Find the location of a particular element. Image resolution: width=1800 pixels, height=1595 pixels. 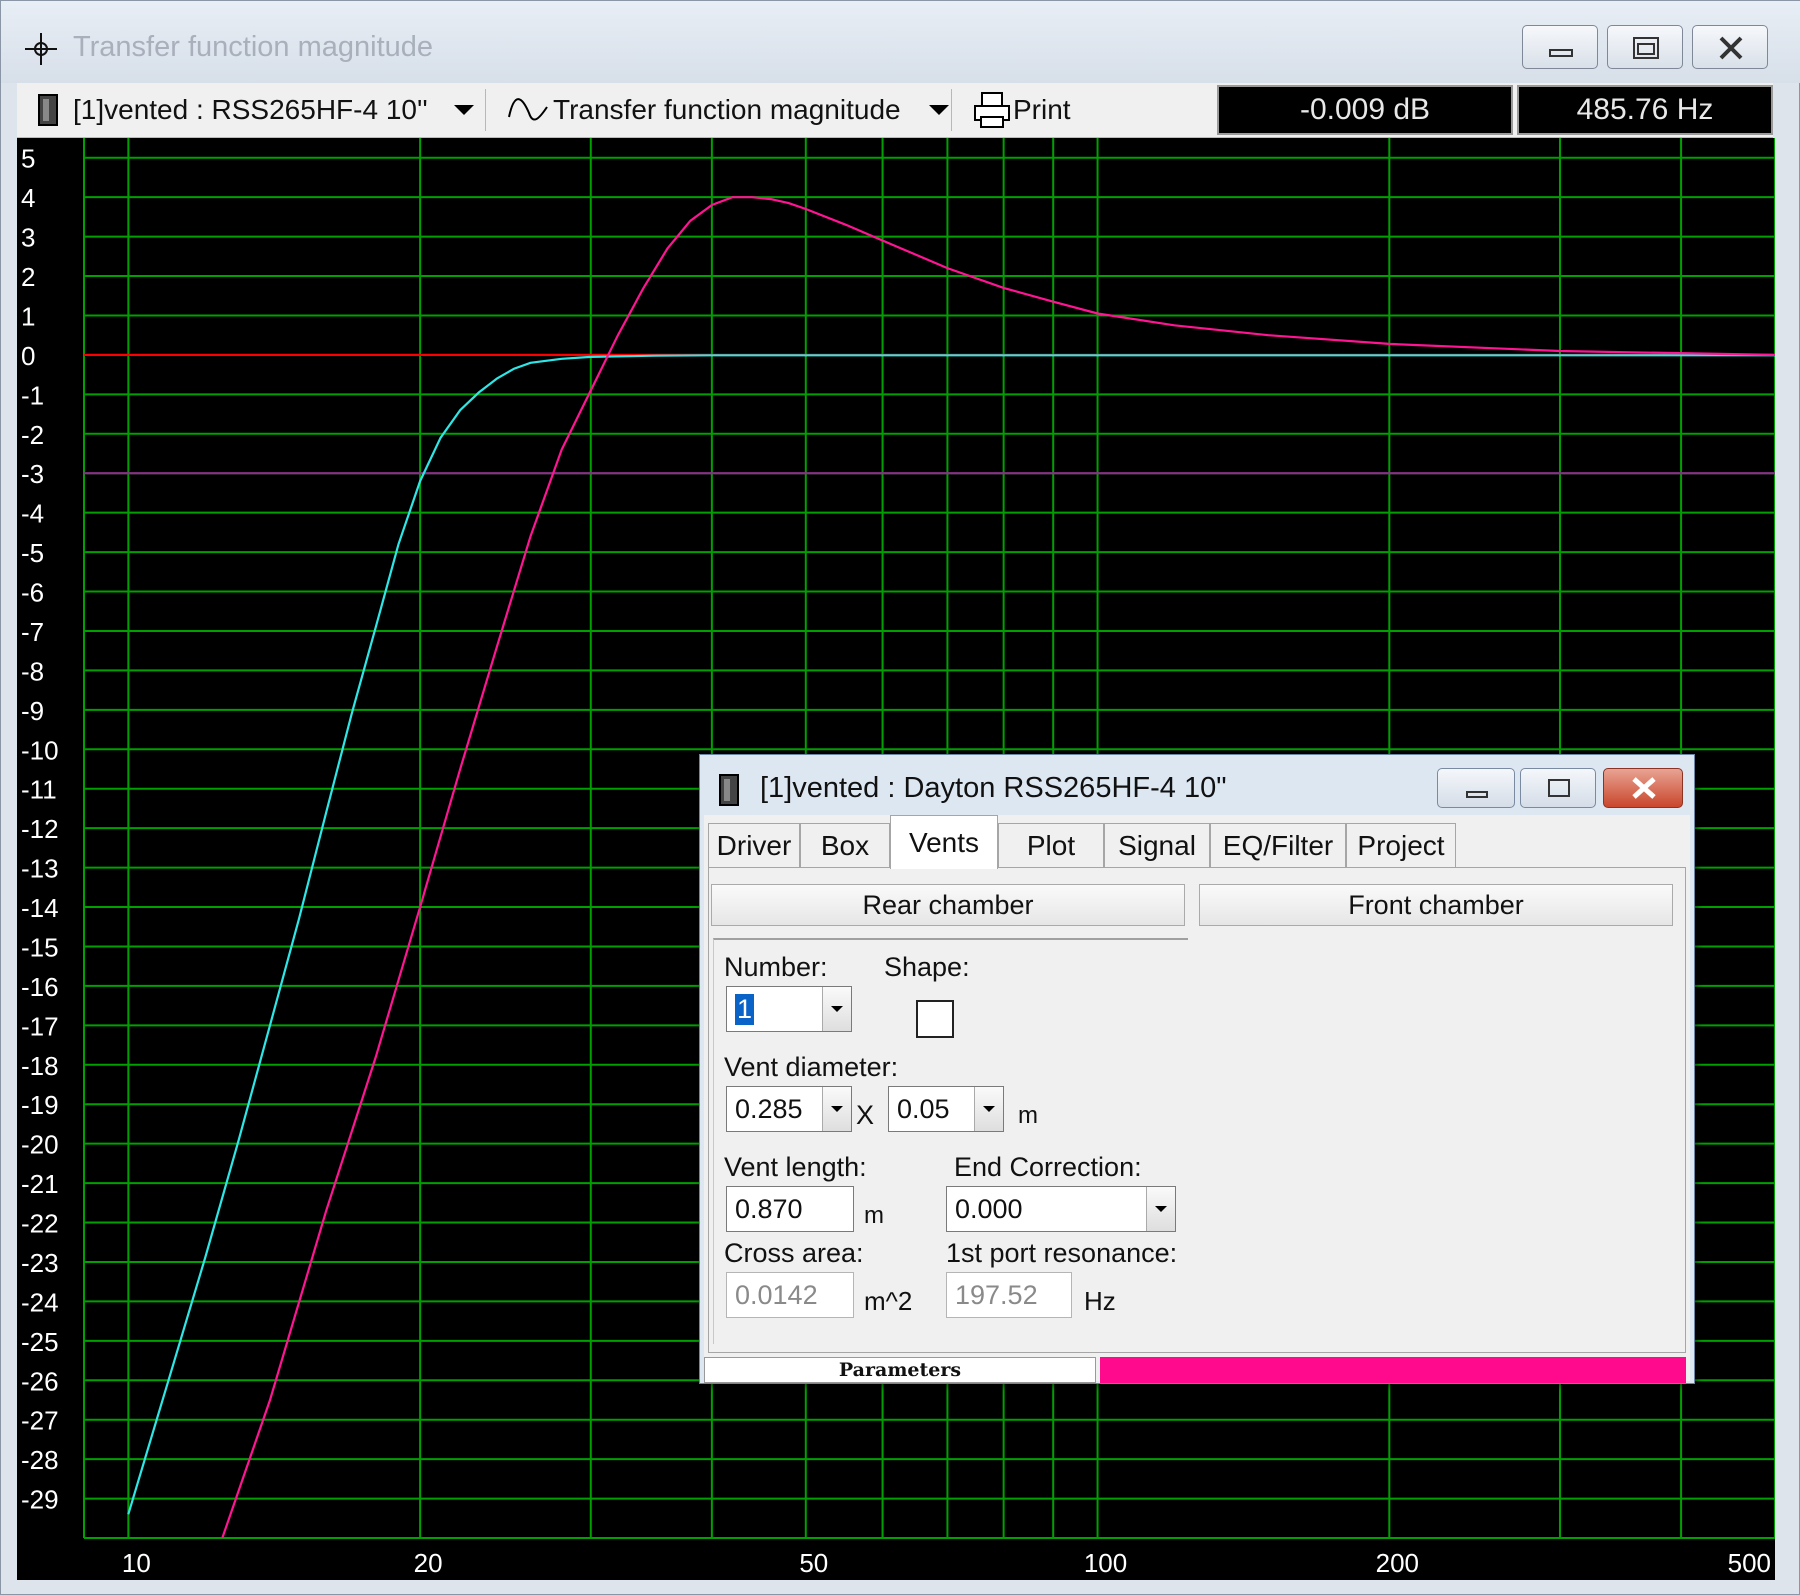

y-tick-label: -29 is located at coordinates (40, 1500).